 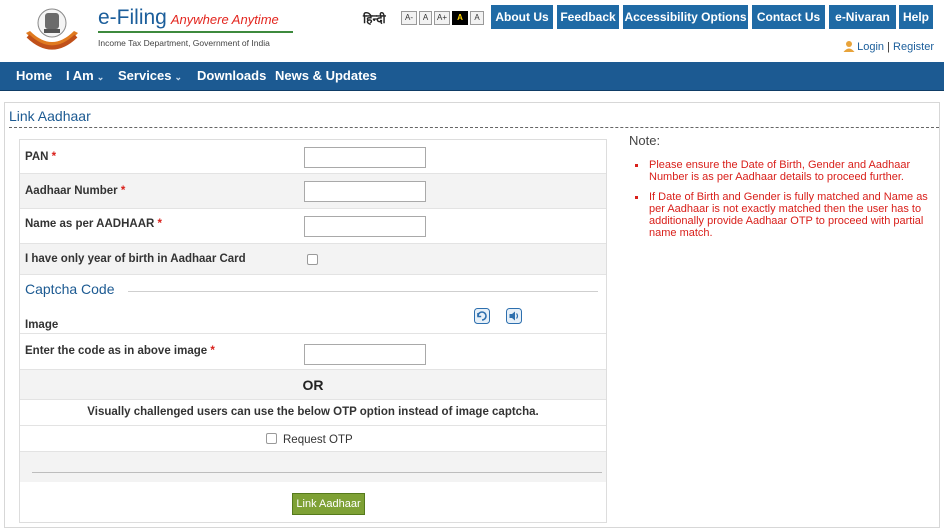 I want to click on login-link: Login, so click(x=870, y=47).